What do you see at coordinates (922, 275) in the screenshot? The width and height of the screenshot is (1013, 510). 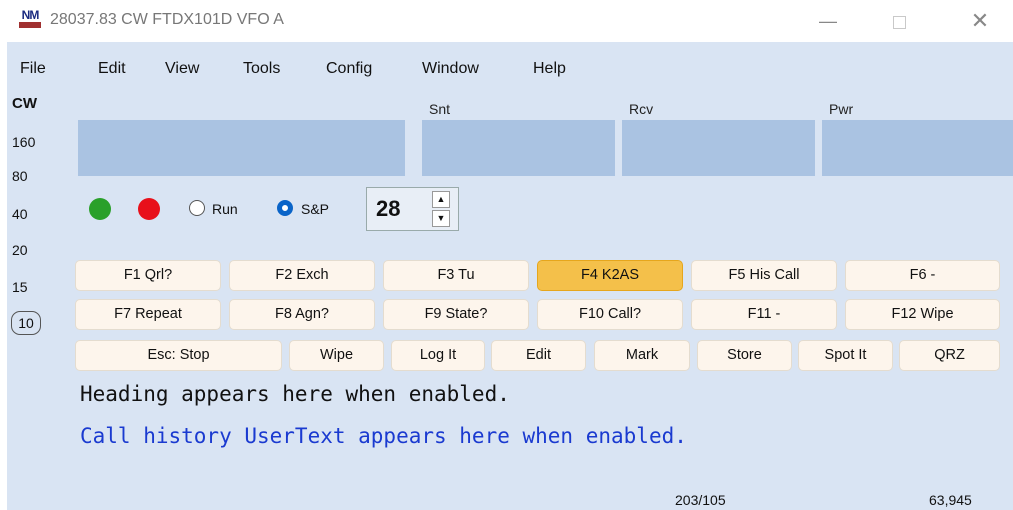 I see `f6-button: F6 -` at bounding box center [922, 275].